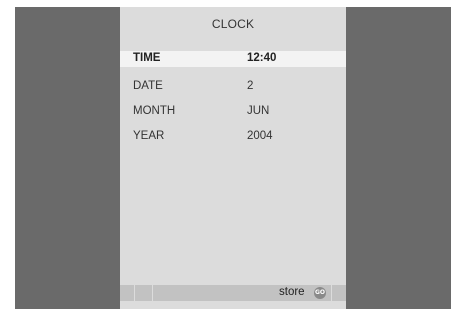  Describe the element at coordinates (233, 87) in the screenshot. I see `menu-row-date: DATE 2` at that location.